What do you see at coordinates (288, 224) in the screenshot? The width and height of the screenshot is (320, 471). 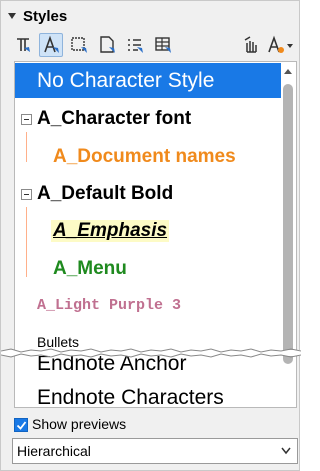 I see `list-scrollbar-thumb` at bounding box center [288, 224].